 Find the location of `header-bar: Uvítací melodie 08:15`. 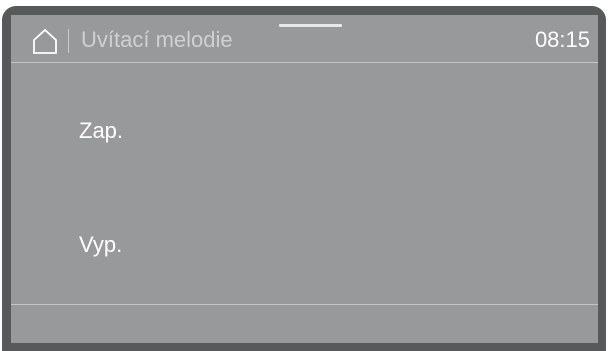

header-bar: Uvítací melodie 08:15 is located at coordinates (304, 39).